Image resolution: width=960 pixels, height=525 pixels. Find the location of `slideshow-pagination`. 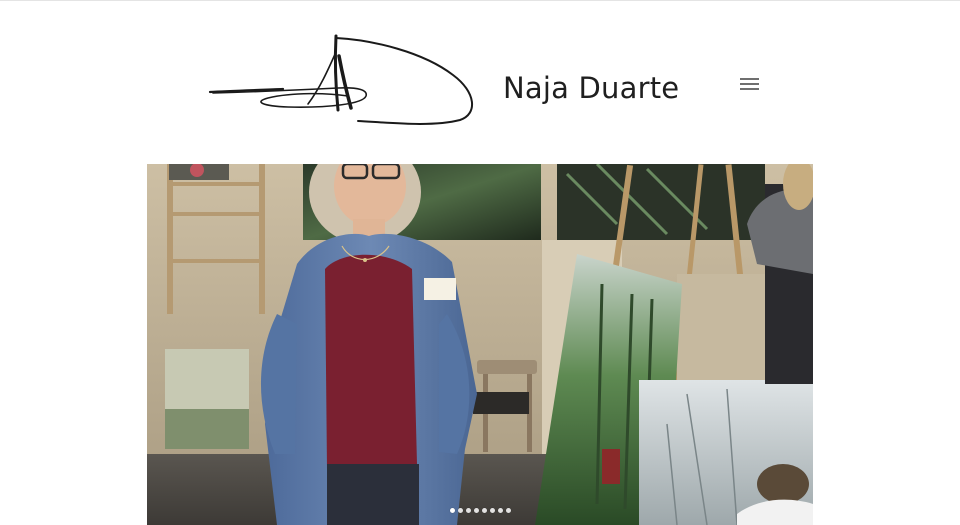

slideshow-pagination is located at coordinates (480, 514).